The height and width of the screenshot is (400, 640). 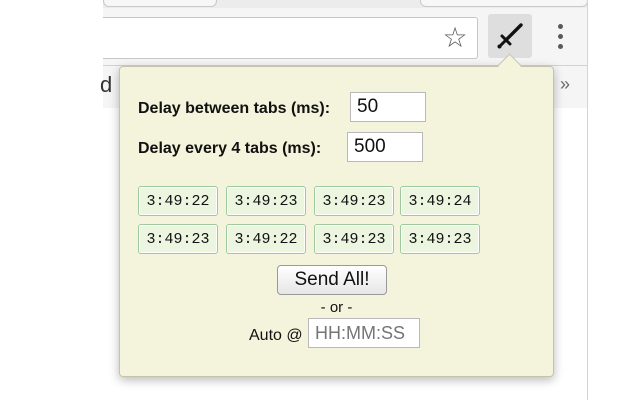 I want to click on tab-left, so click(x=160, y=3).